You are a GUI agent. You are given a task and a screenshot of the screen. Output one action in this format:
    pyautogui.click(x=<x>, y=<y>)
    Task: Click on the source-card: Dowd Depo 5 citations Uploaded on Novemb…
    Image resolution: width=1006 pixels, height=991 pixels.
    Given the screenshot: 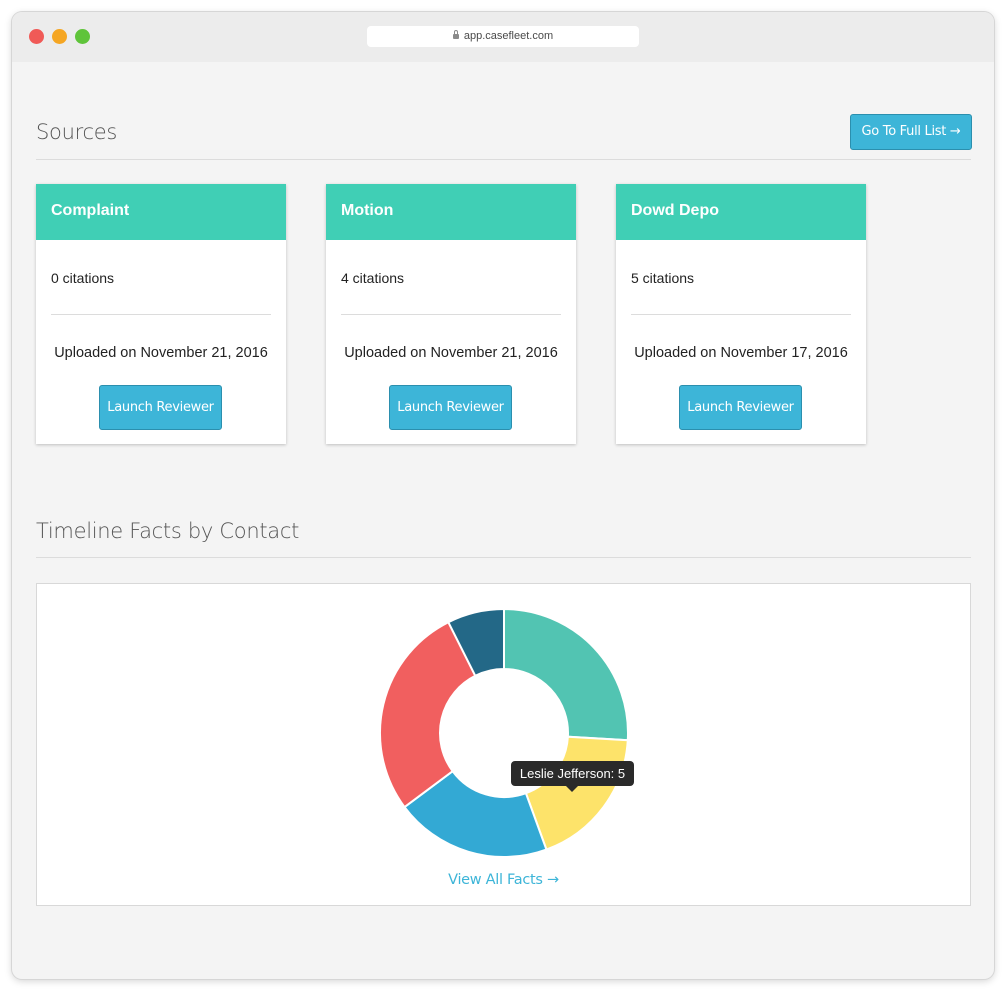 What is the action you would take?
    pyautogui.click(x=741, y=314)
    